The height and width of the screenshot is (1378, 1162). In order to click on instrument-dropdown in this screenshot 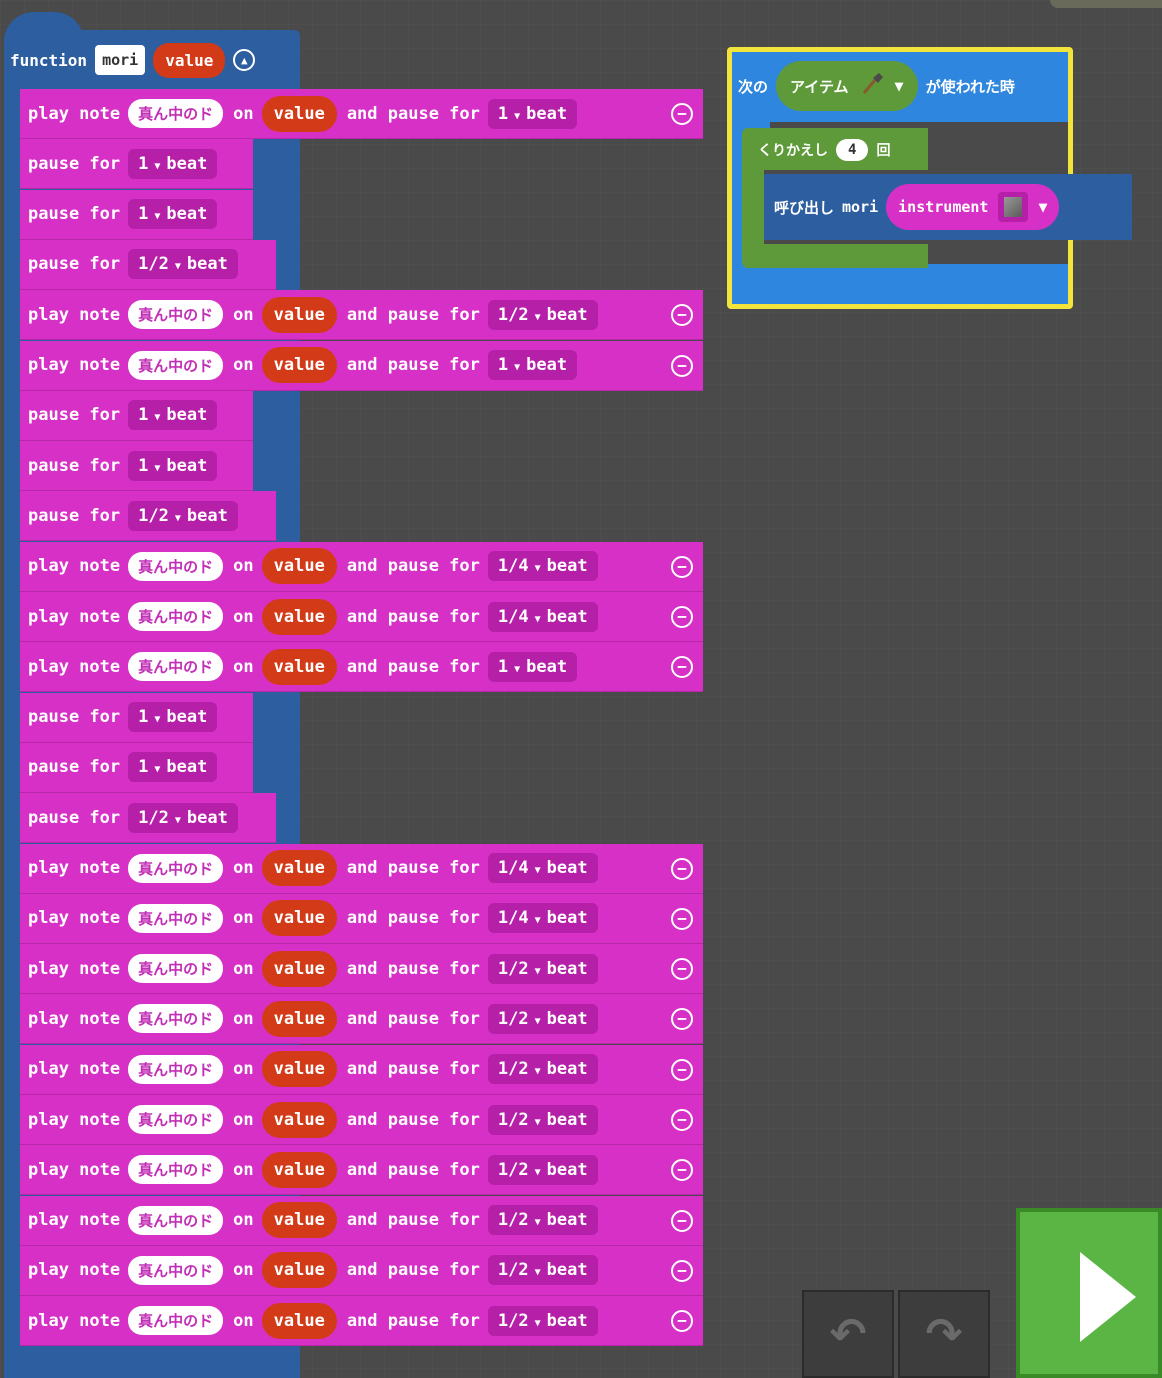, I will do `click(1013, 207)`.